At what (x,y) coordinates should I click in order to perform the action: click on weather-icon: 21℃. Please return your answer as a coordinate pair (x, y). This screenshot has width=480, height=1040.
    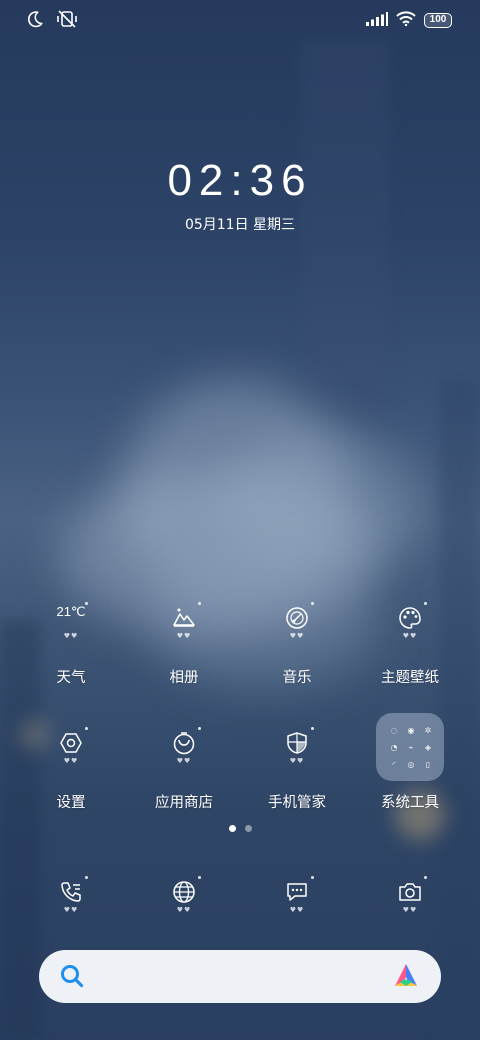
    Looking at the image, I should click on (71, 611).